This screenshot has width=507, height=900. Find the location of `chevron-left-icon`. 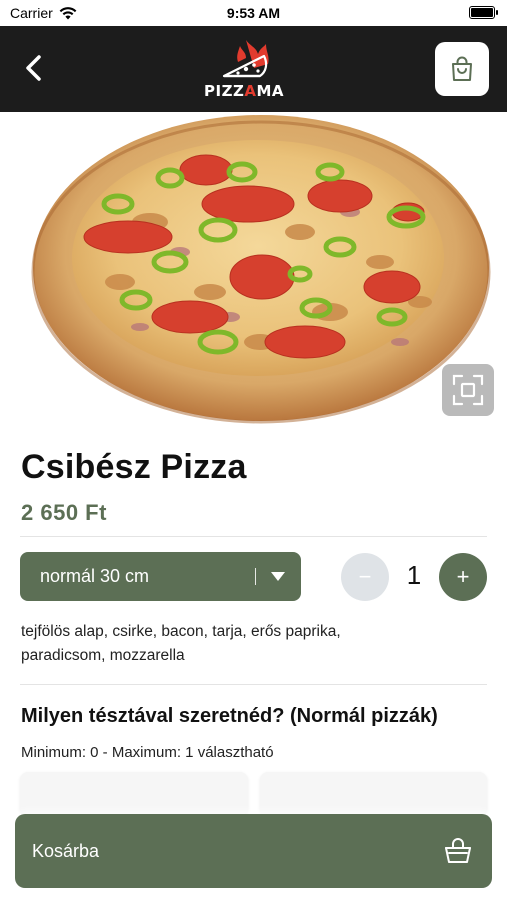

chevron-left-icon is located at coordinates (33, 68).